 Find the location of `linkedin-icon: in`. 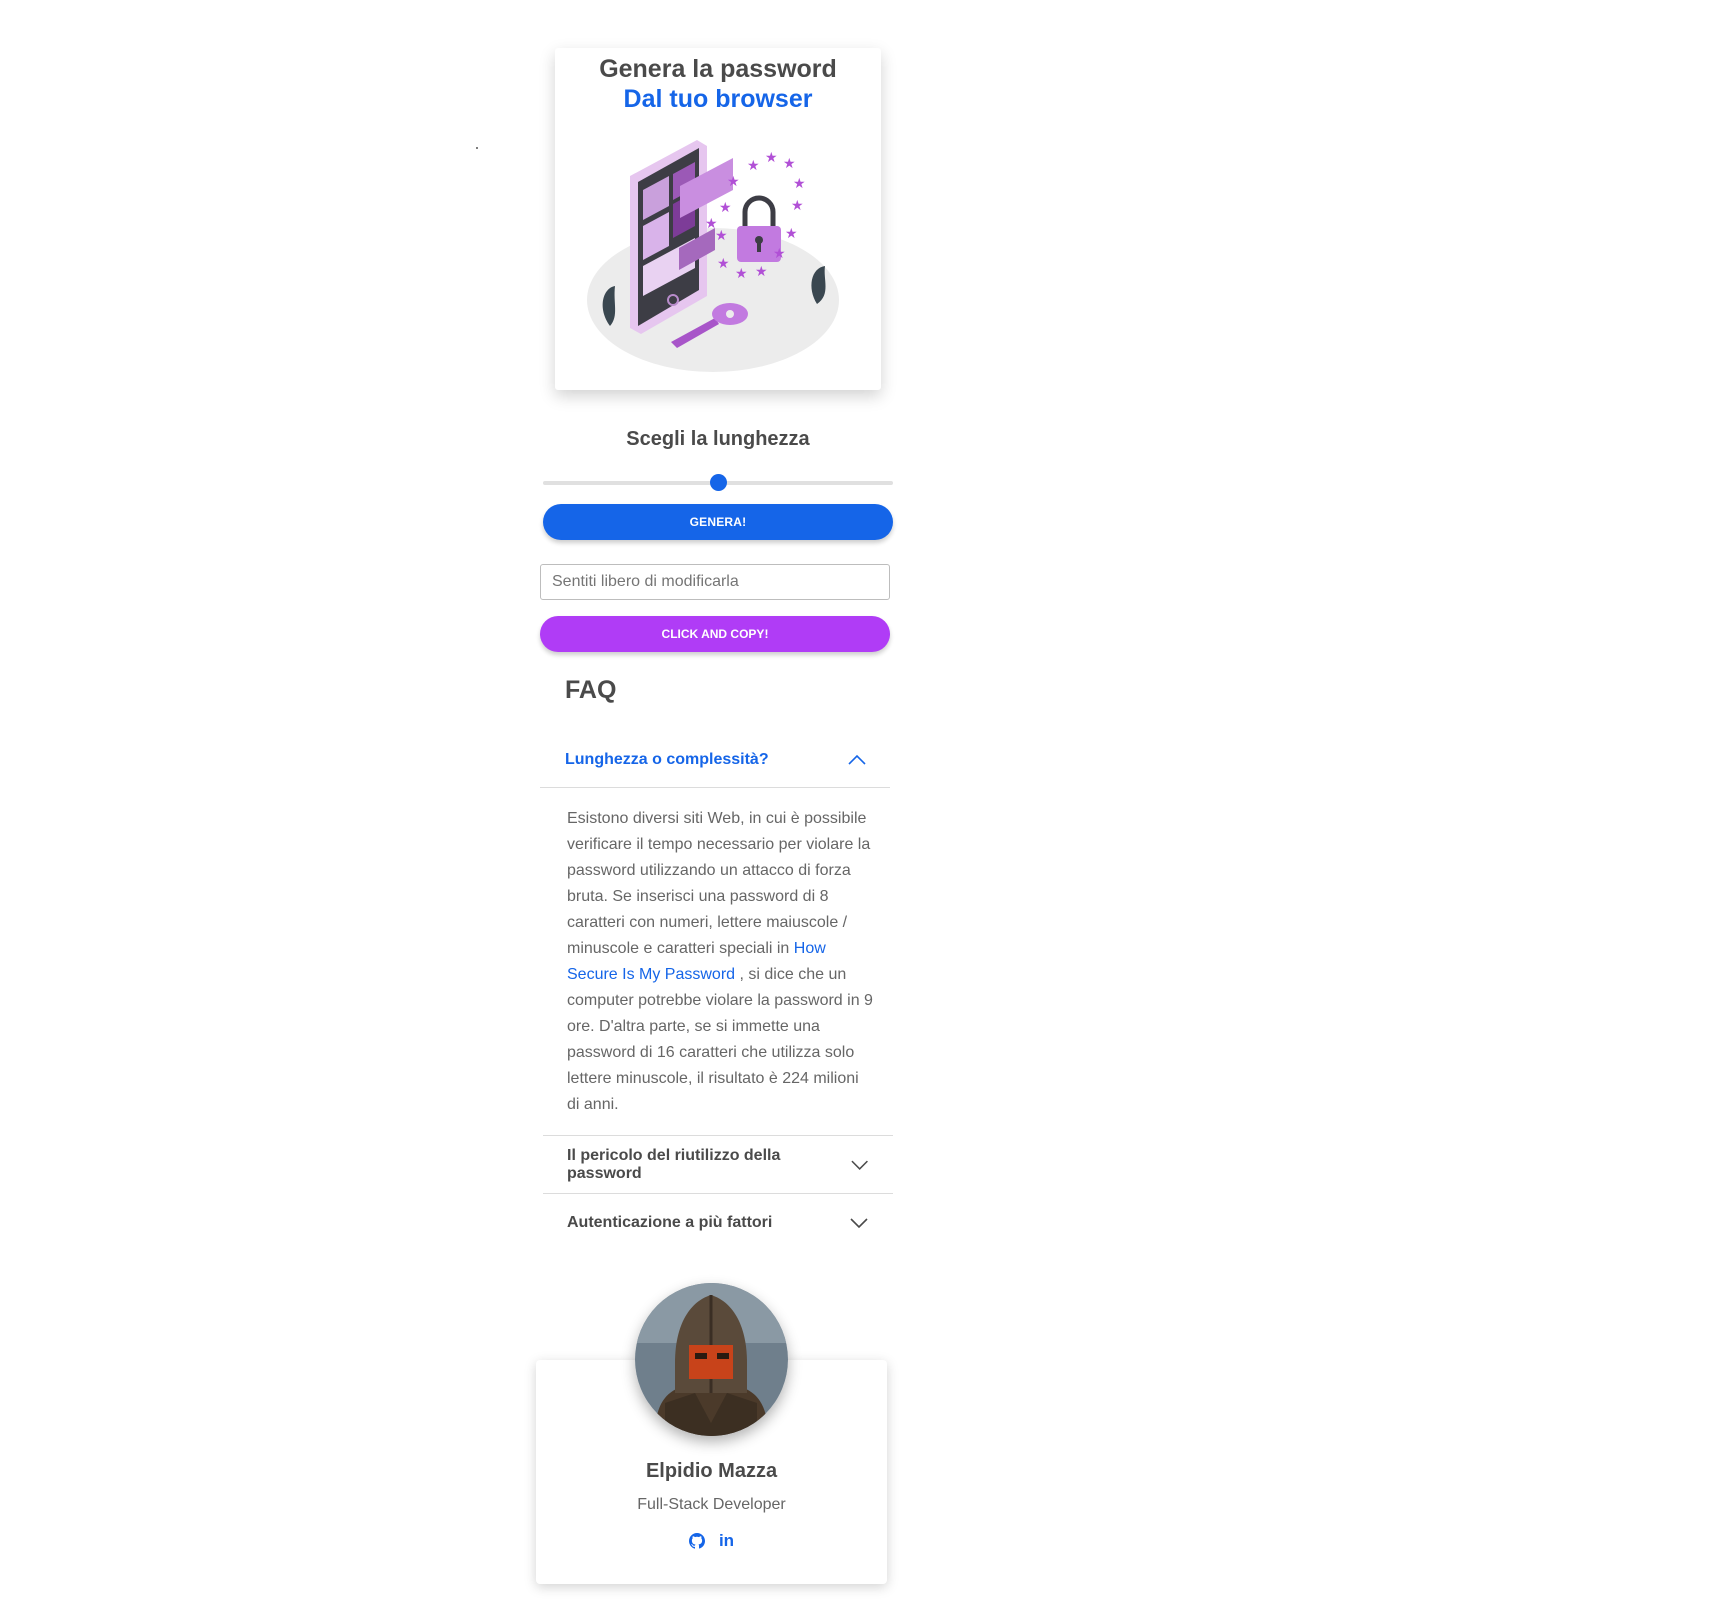

linkedin-icon: in is located at coordinates (727, 1540).